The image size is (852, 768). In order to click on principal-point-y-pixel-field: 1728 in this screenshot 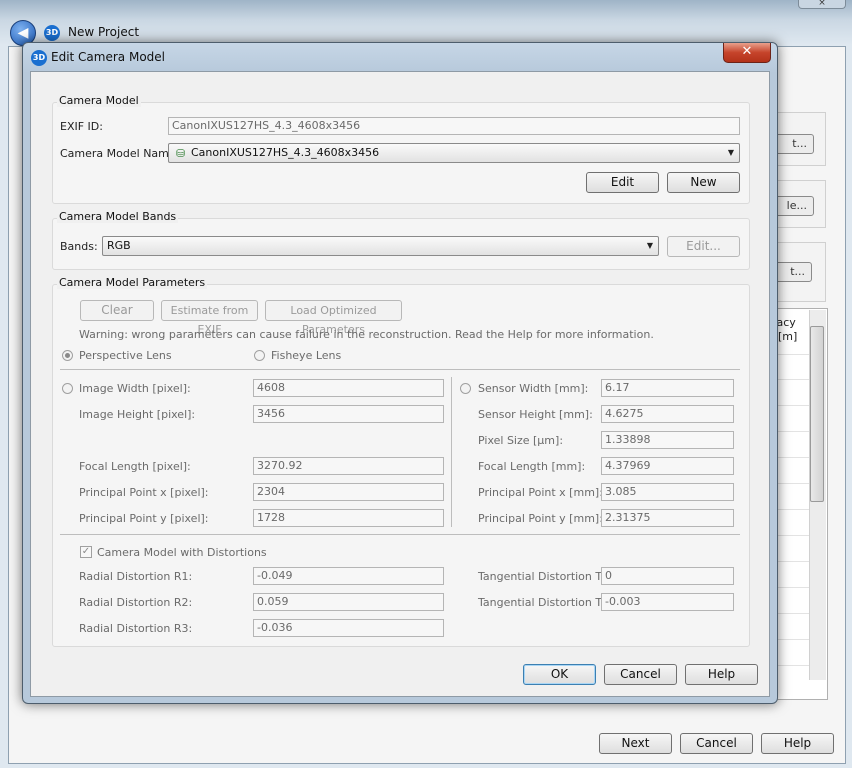, I will do `click(348, 518)`.